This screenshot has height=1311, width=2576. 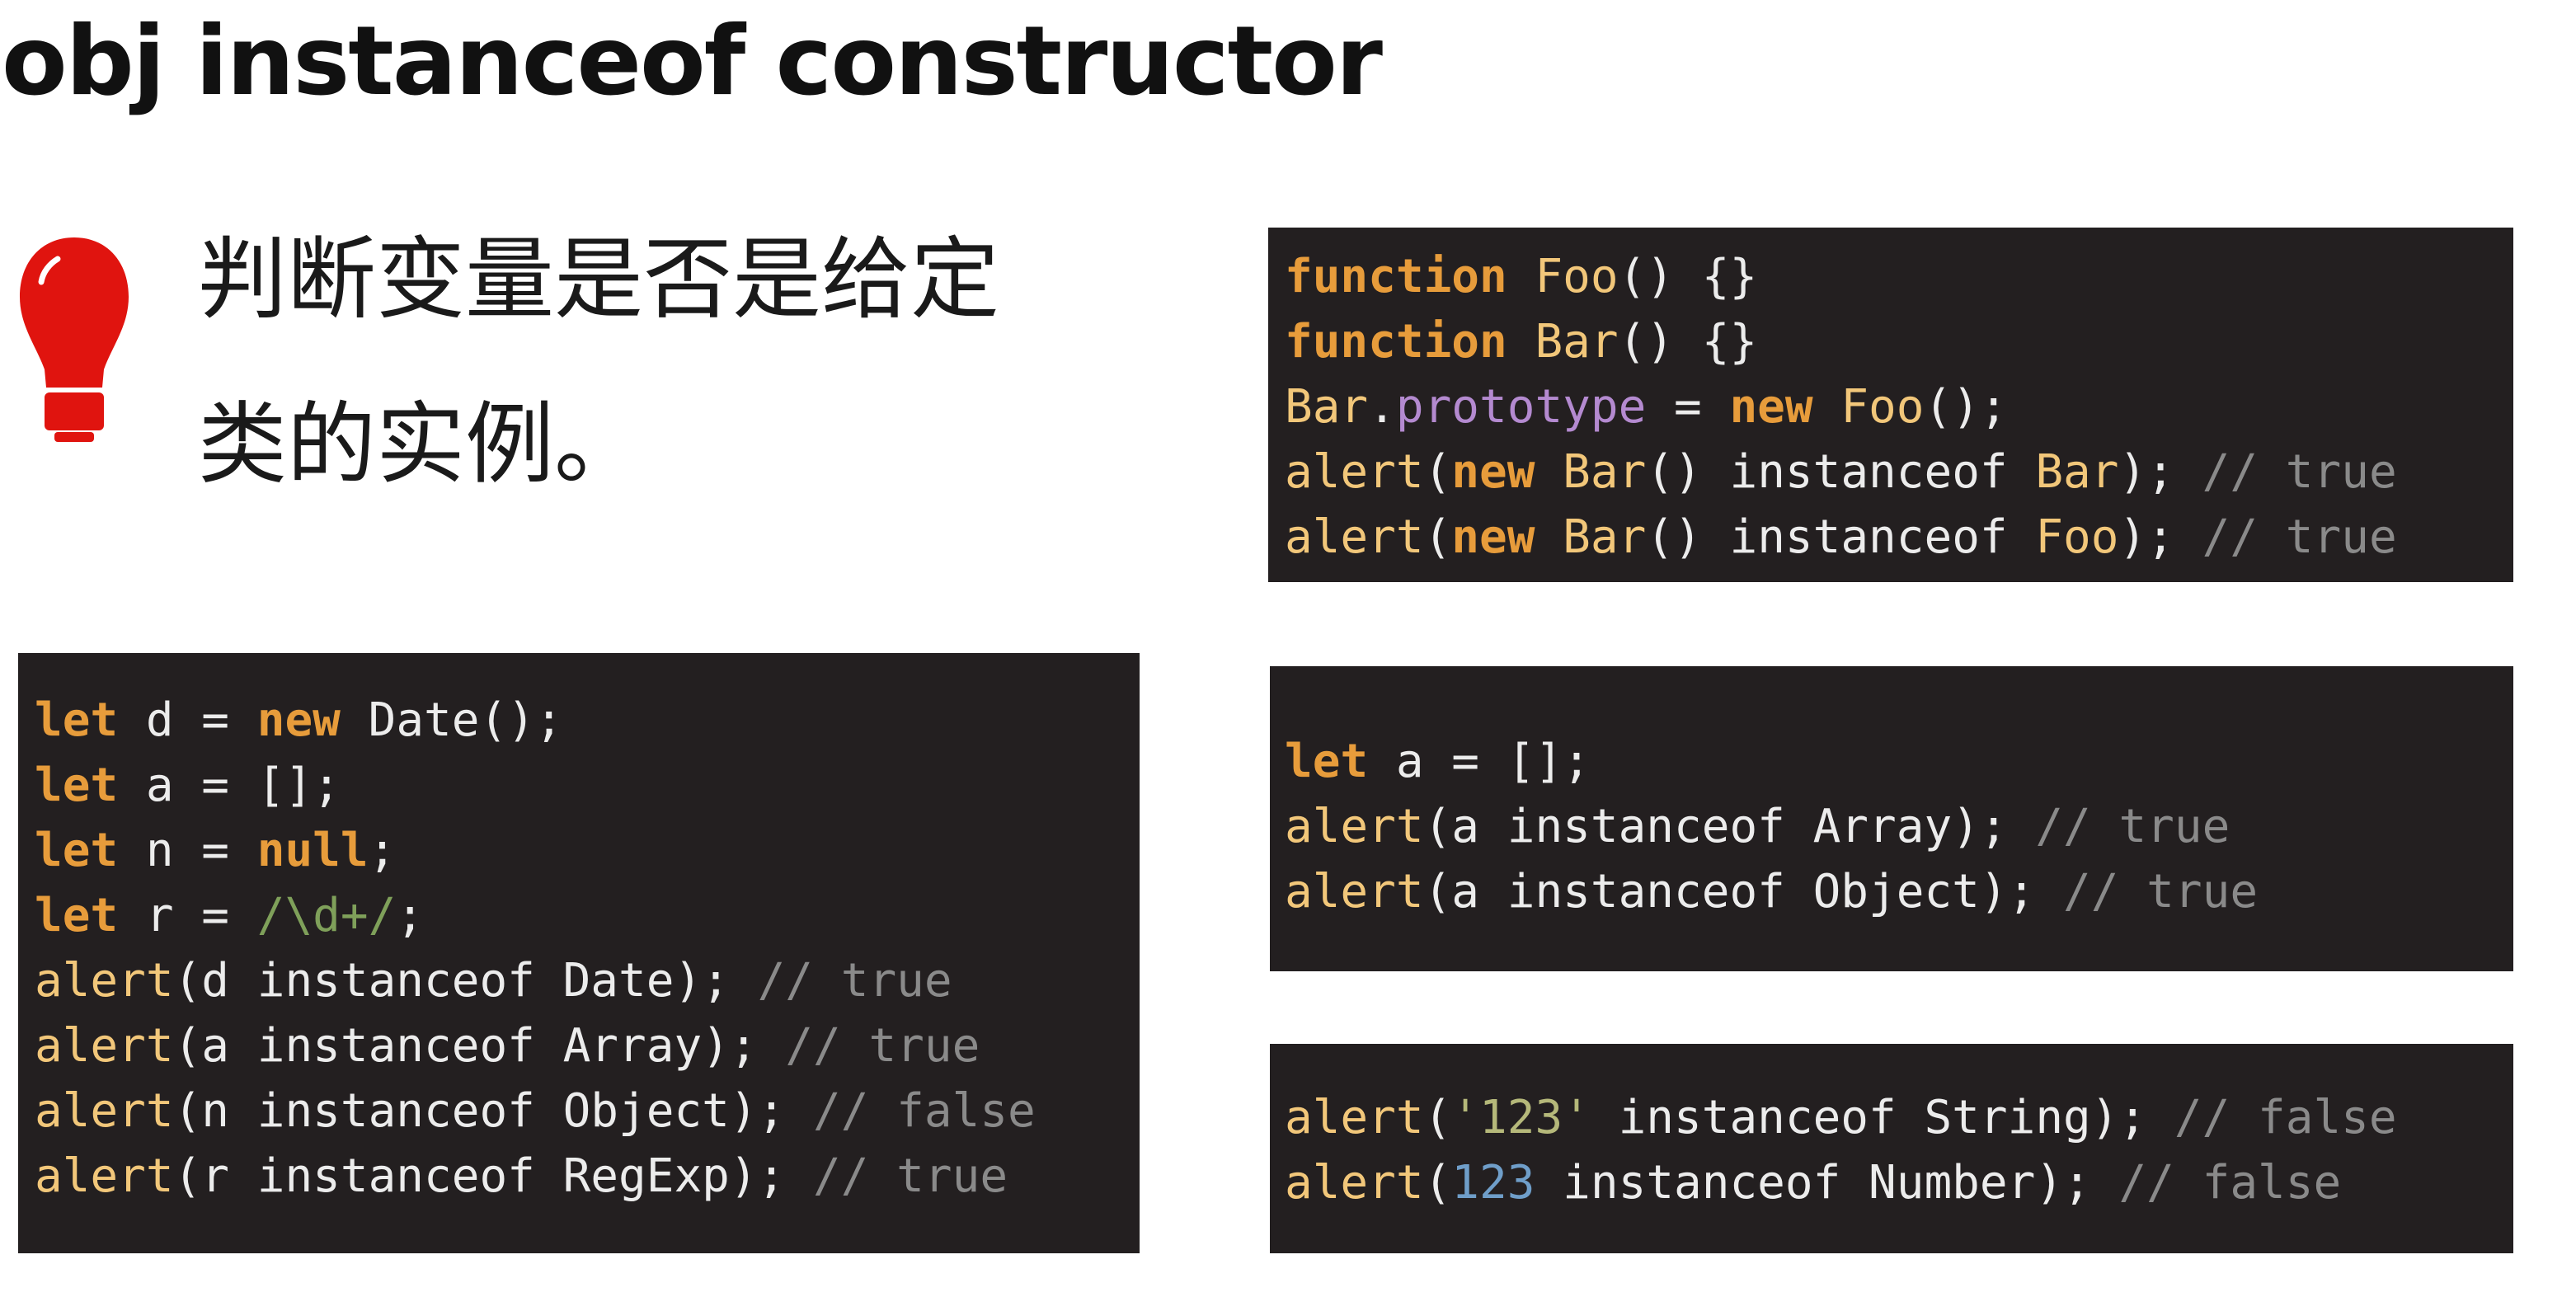 What do you see at coordinates (635, 363) in the screenshot?
I see `description: 判断变量是否是给定 类的实例。` at bounding box center [635, 363].